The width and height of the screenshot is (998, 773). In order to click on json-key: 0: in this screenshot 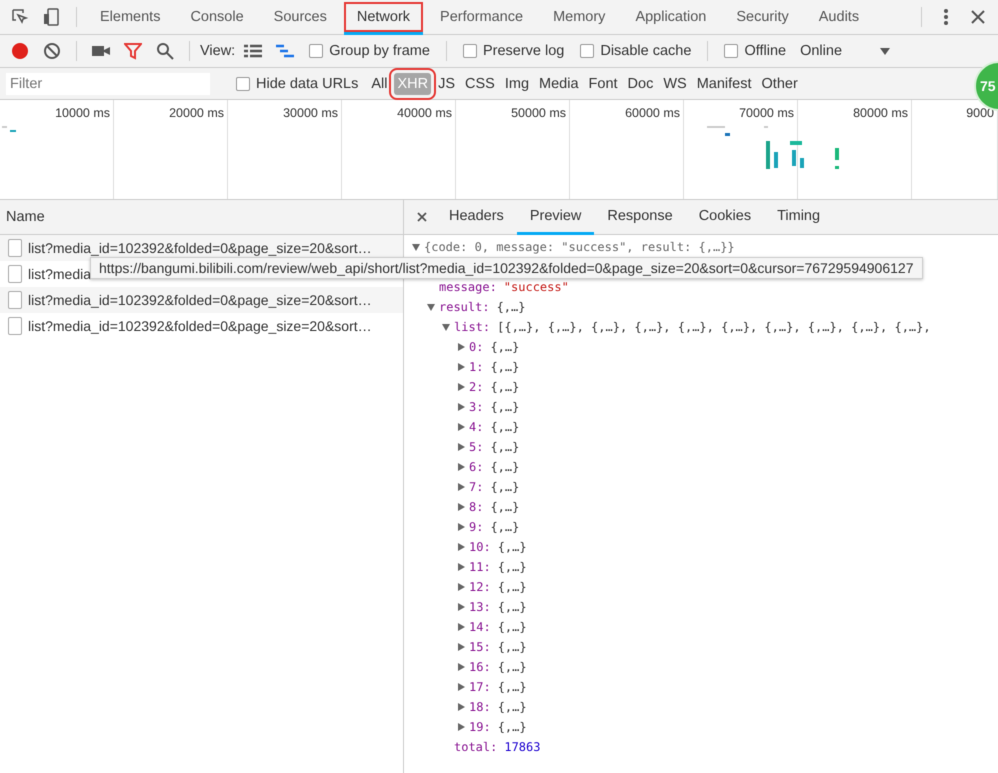, I will do `click(476, 347)`.